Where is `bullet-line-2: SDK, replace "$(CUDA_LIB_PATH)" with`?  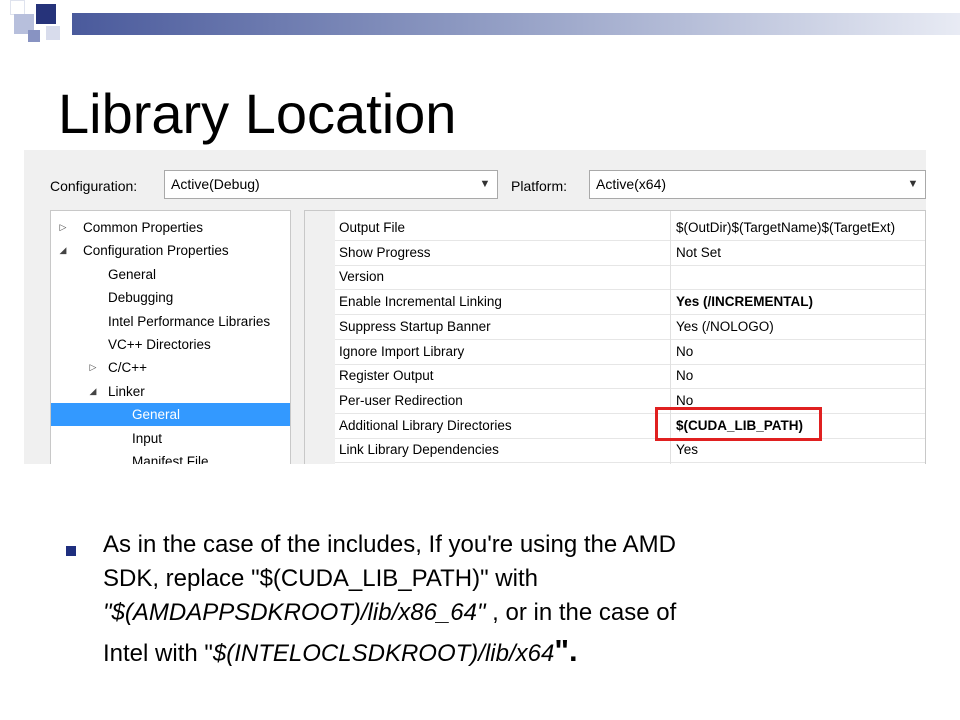
bullet-line-2: SDK, replace "$(CUDA_LIB_PATH)" with is located at coordinates (320, 578).